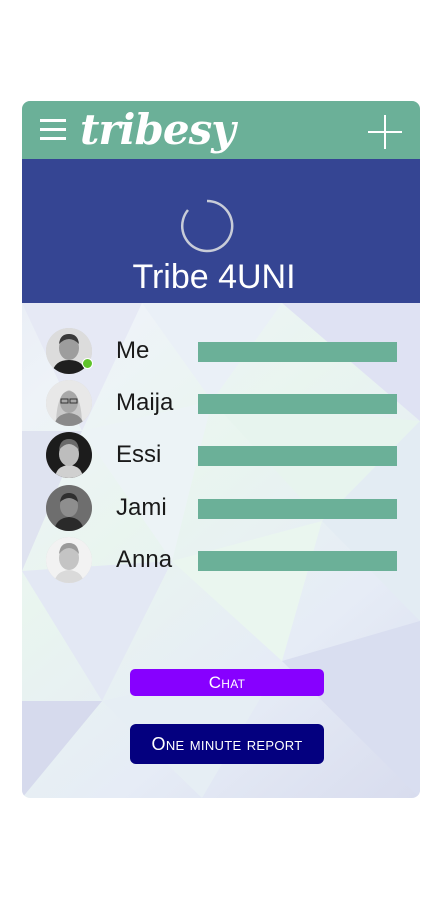 This screenshot has width=442, height=898. I want to click on loading-spinner-icon, so click(207, 226).